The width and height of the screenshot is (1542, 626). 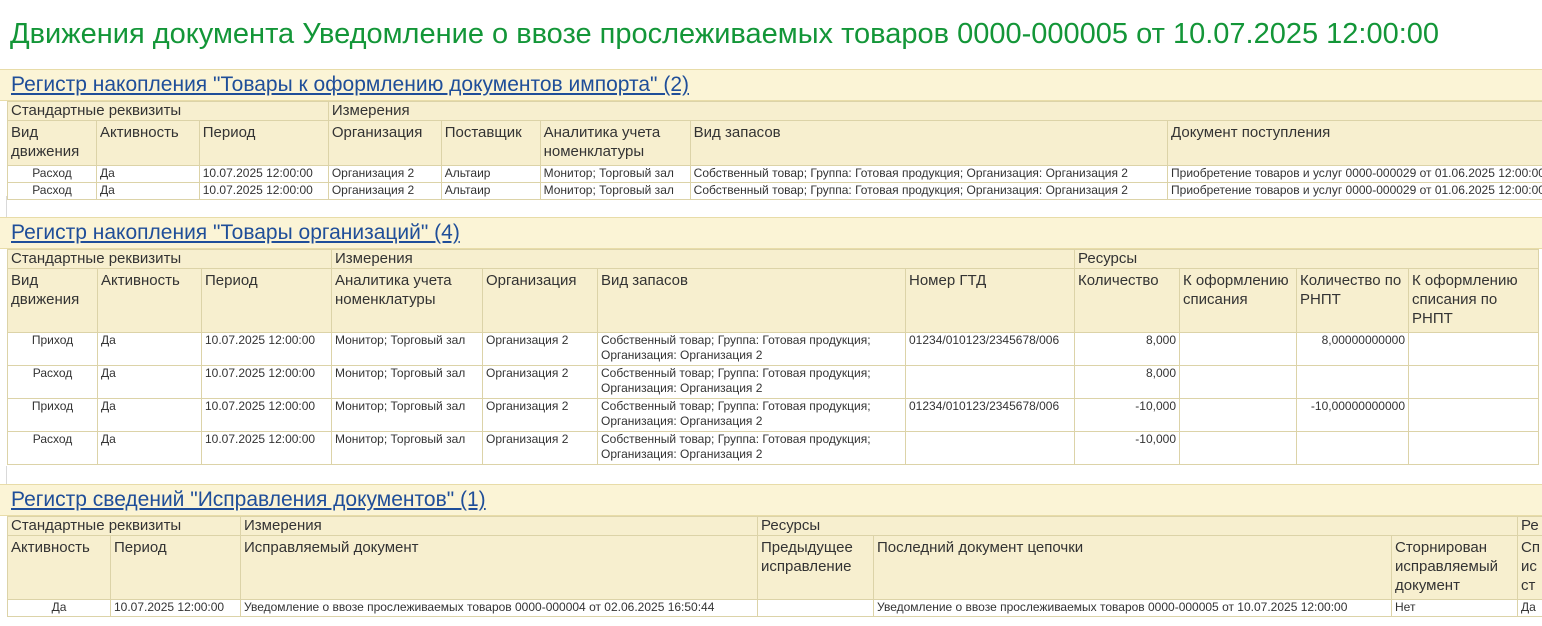 I want to click on column-header: Номер ГТД, so click(x=990, y=300).